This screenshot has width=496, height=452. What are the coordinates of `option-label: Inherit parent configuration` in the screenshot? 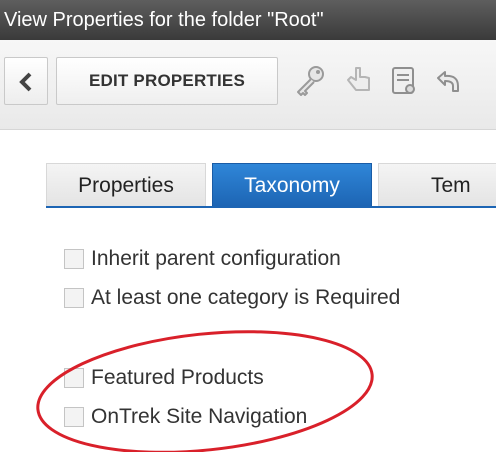 It's located at (216, 258).